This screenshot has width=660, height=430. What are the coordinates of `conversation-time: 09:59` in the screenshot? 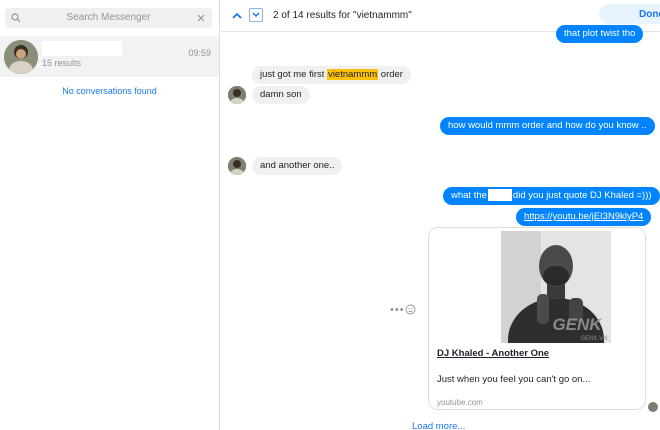 It's located at (199, 53).